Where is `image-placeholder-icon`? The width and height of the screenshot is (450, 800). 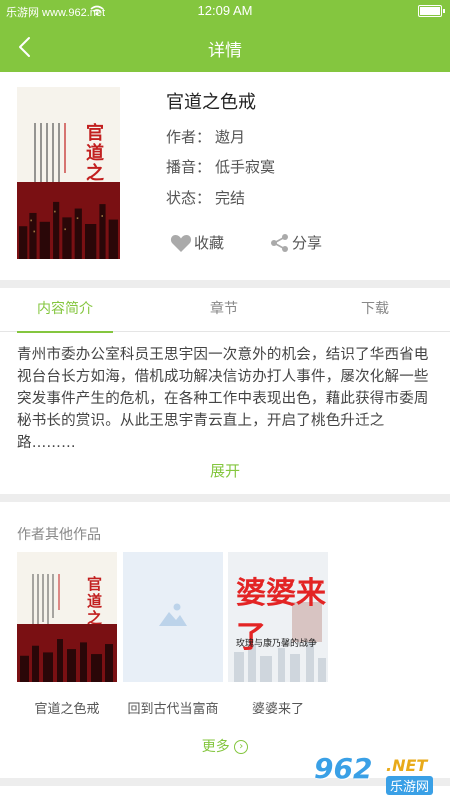
image-placeholder-icon is located at coordinates (173, 614).